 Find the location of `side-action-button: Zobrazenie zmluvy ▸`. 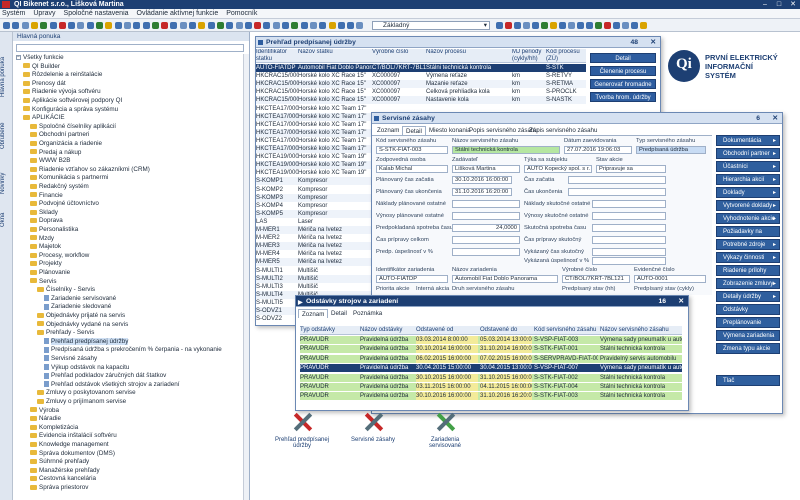

side-action-button: Zobrazenie zmluvy ▸ is located at coordinates (748, 283).